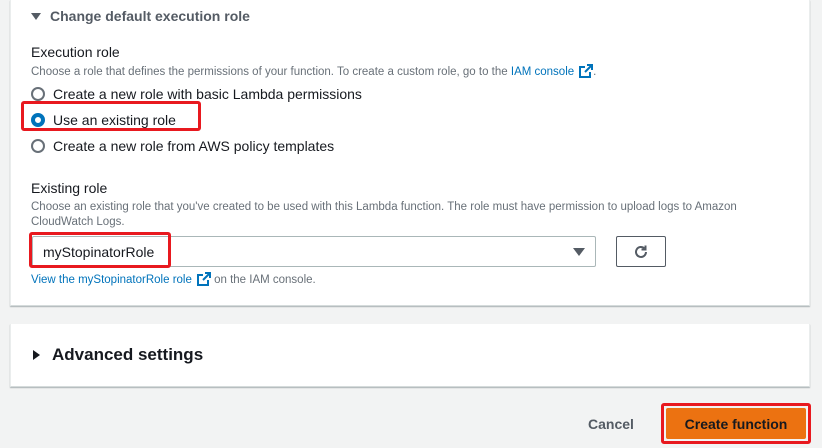 The image size is (822, 448). I want to click on caret-right-icon, so click(36, 355).